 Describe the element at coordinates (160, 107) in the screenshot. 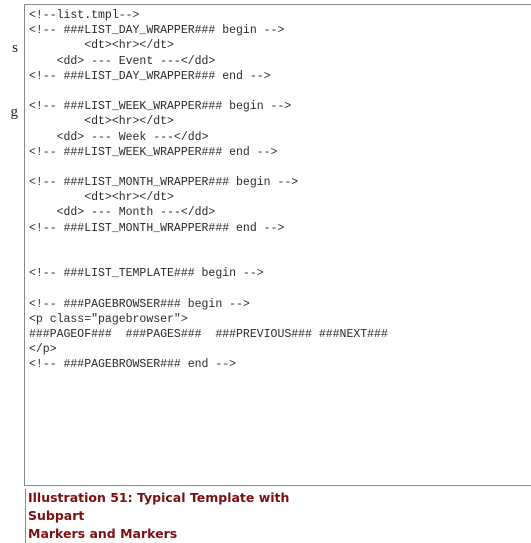

I see `code-line: <!-- ###LIST_WEEK_WRAPPER### begin -->` at that location.